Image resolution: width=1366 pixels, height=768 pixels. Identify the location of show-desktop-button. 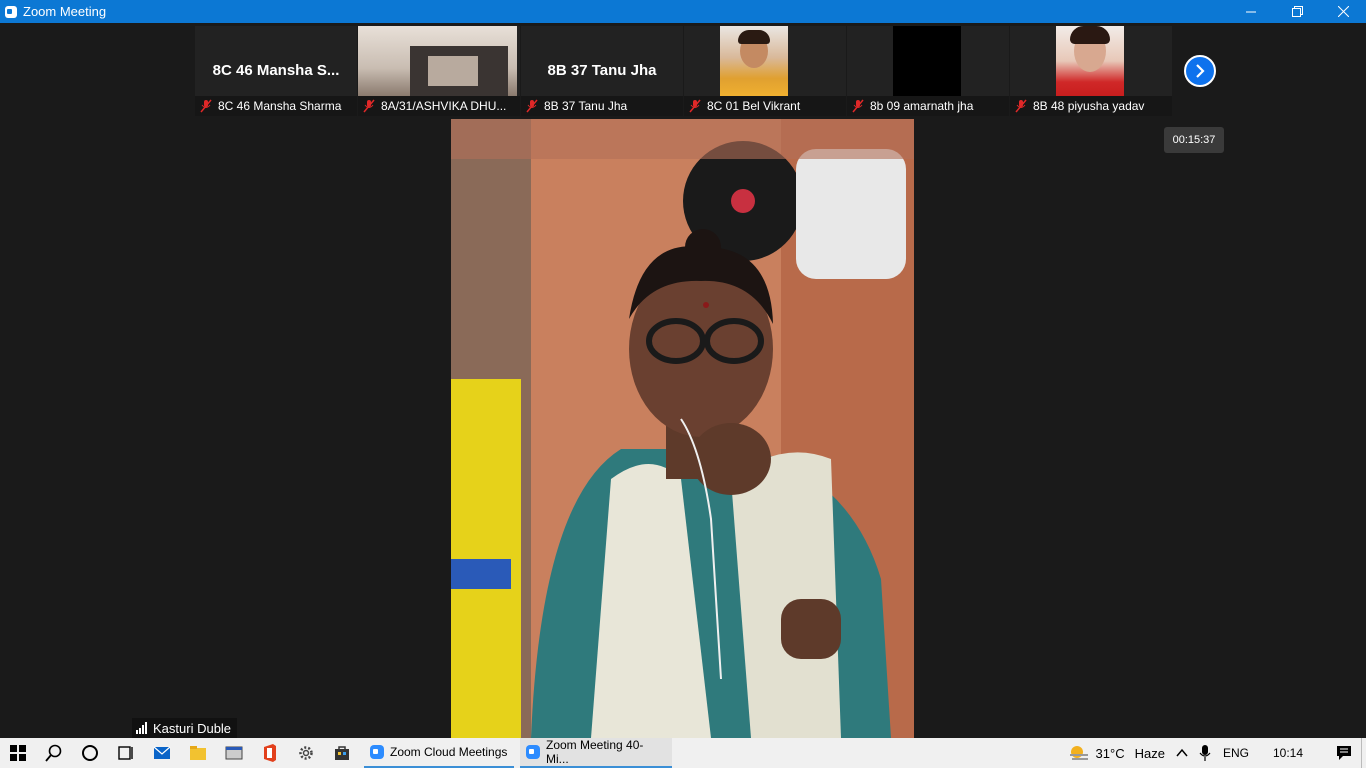
(1363, 753).